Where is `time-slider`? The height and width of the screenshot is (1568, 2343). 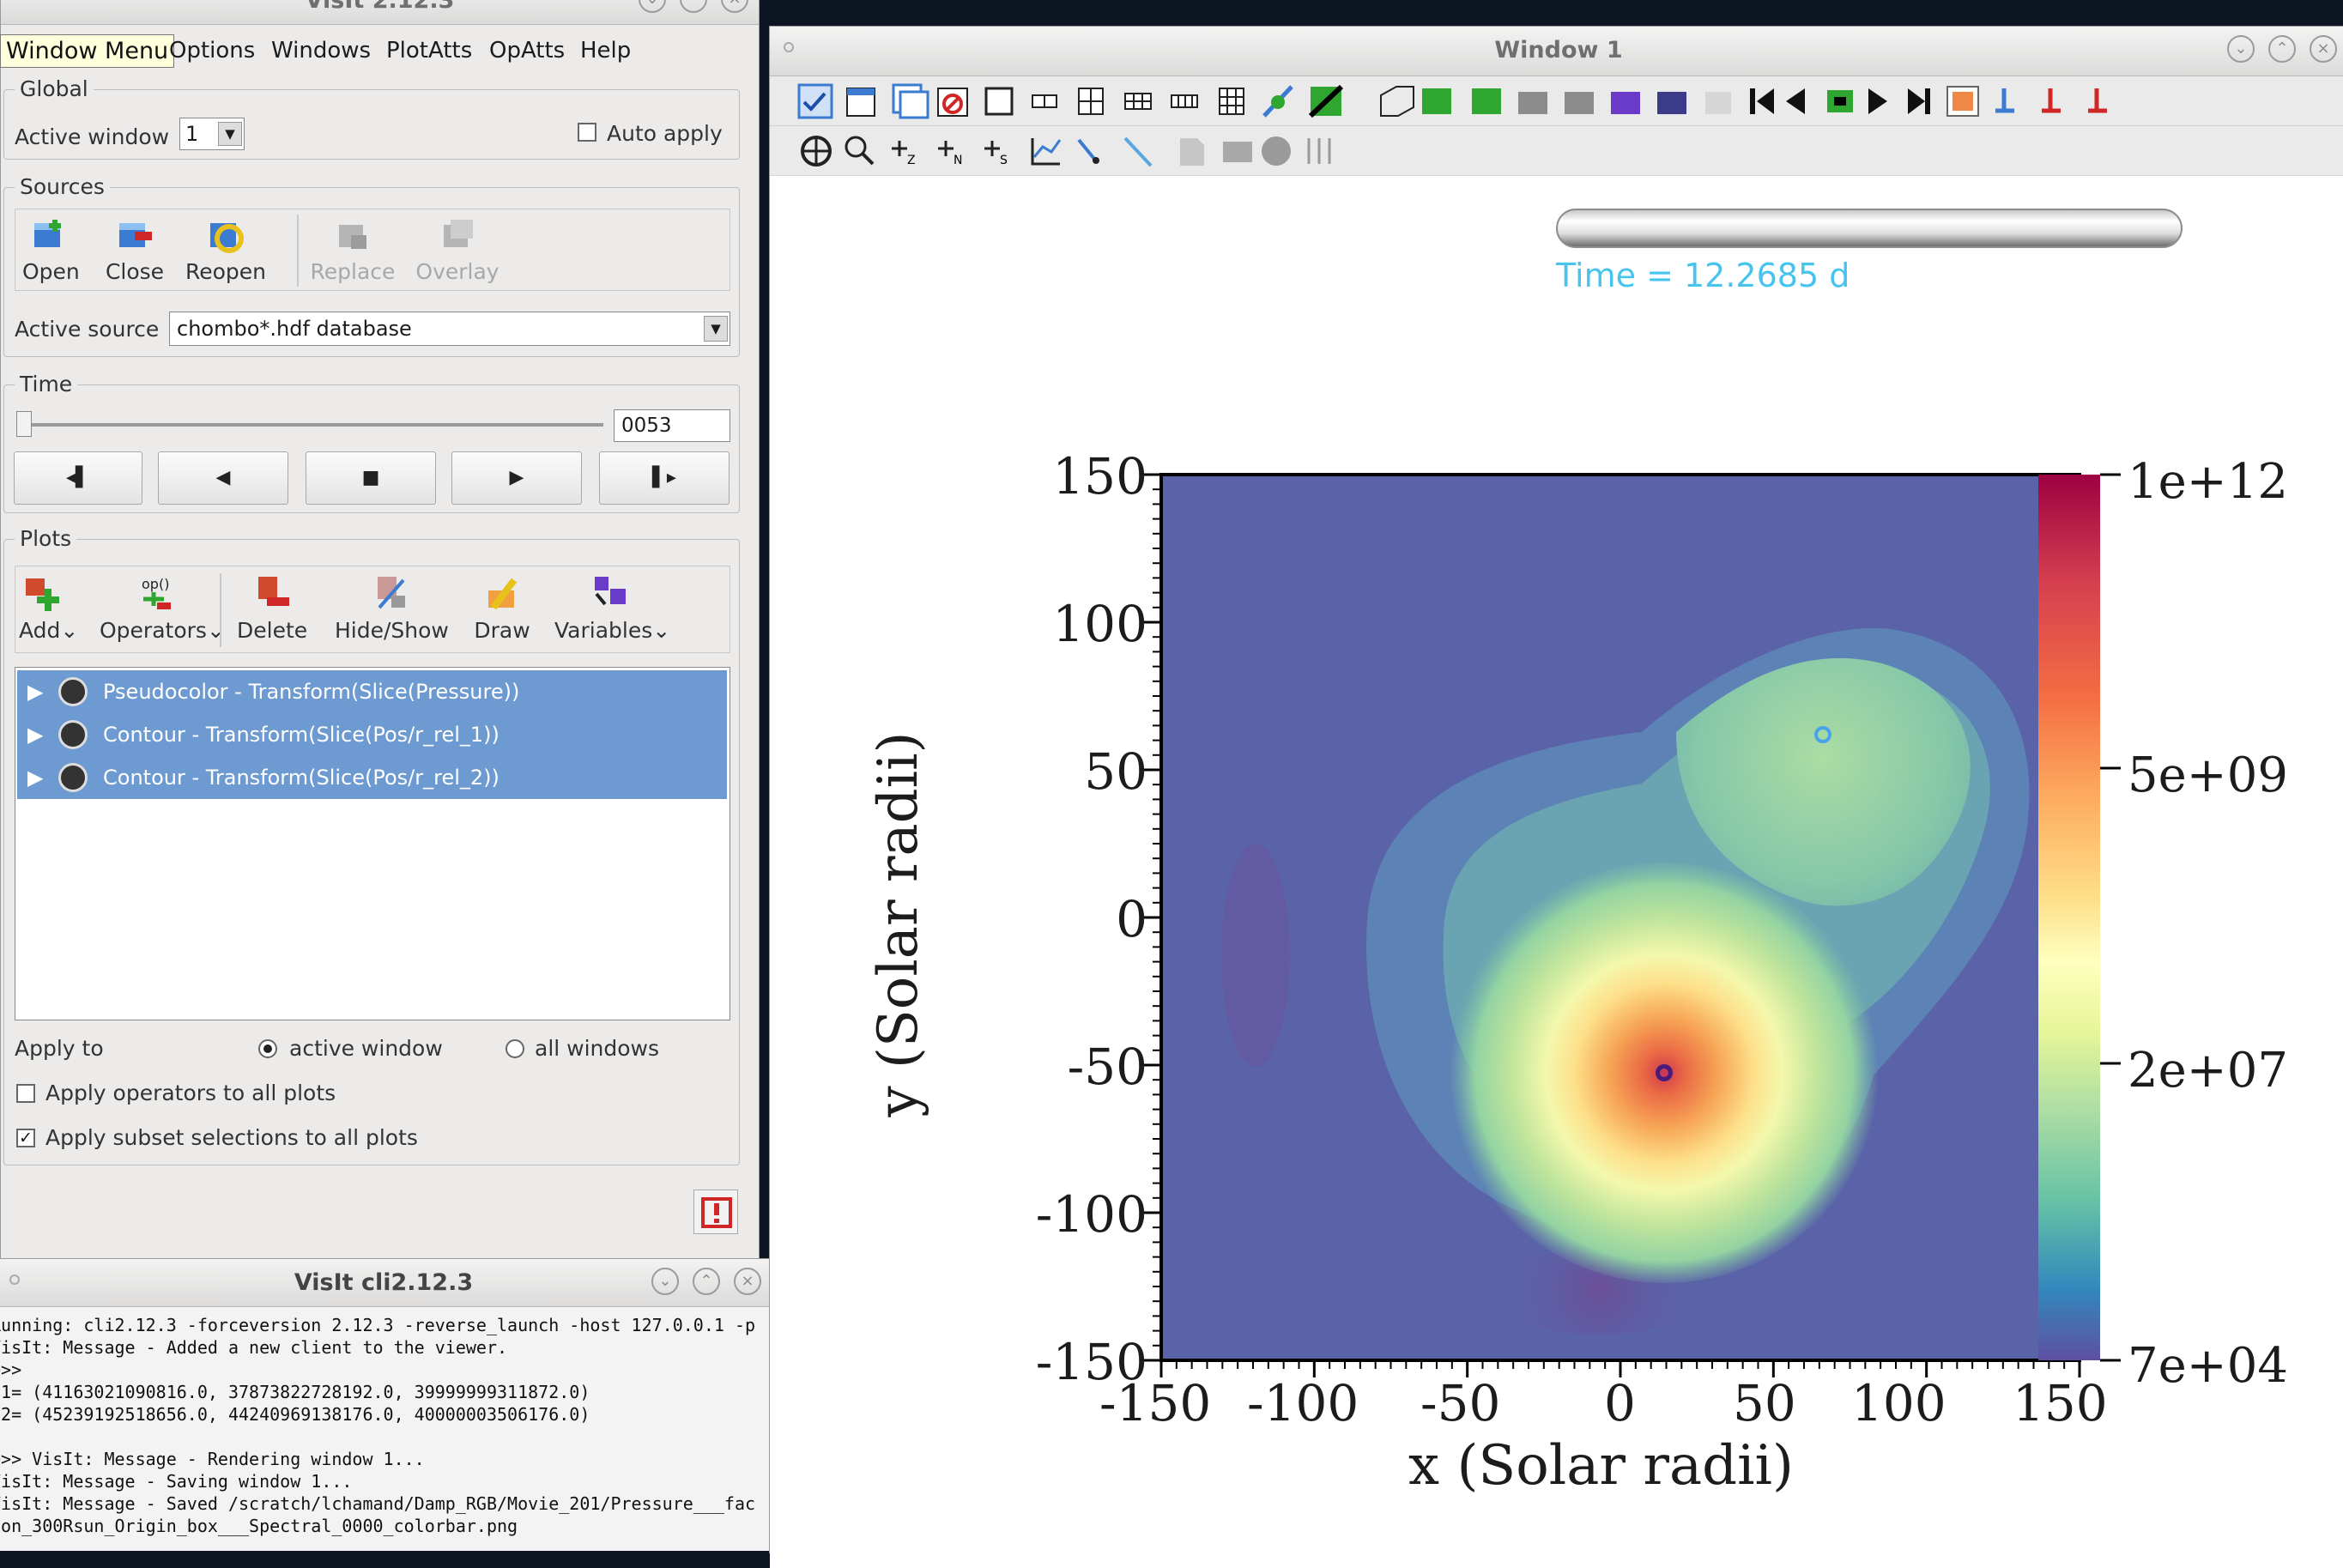 time-slider is located at coordinates (309, 424).